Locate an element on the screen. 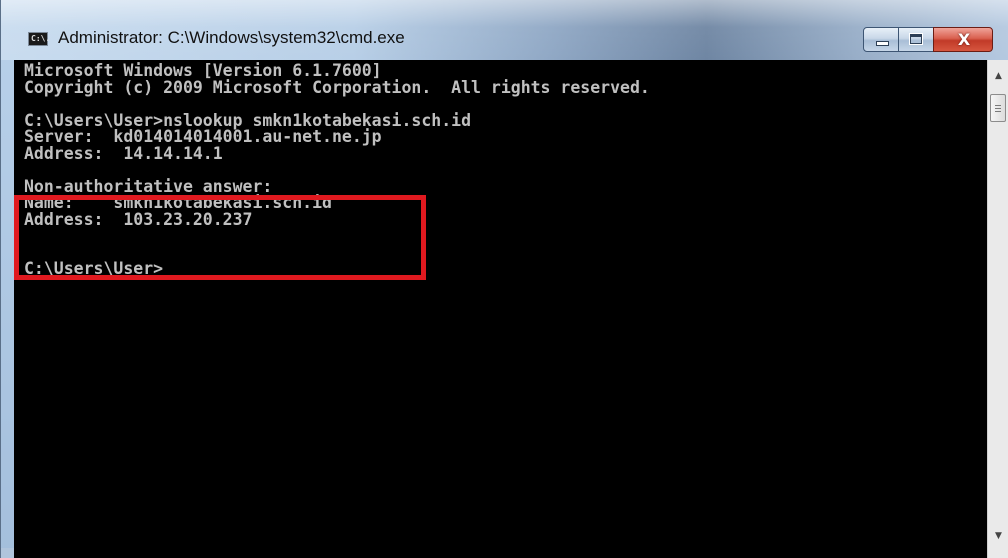  scroll-down-arrow-icon: ▼ is located at coordinates (998, 536).